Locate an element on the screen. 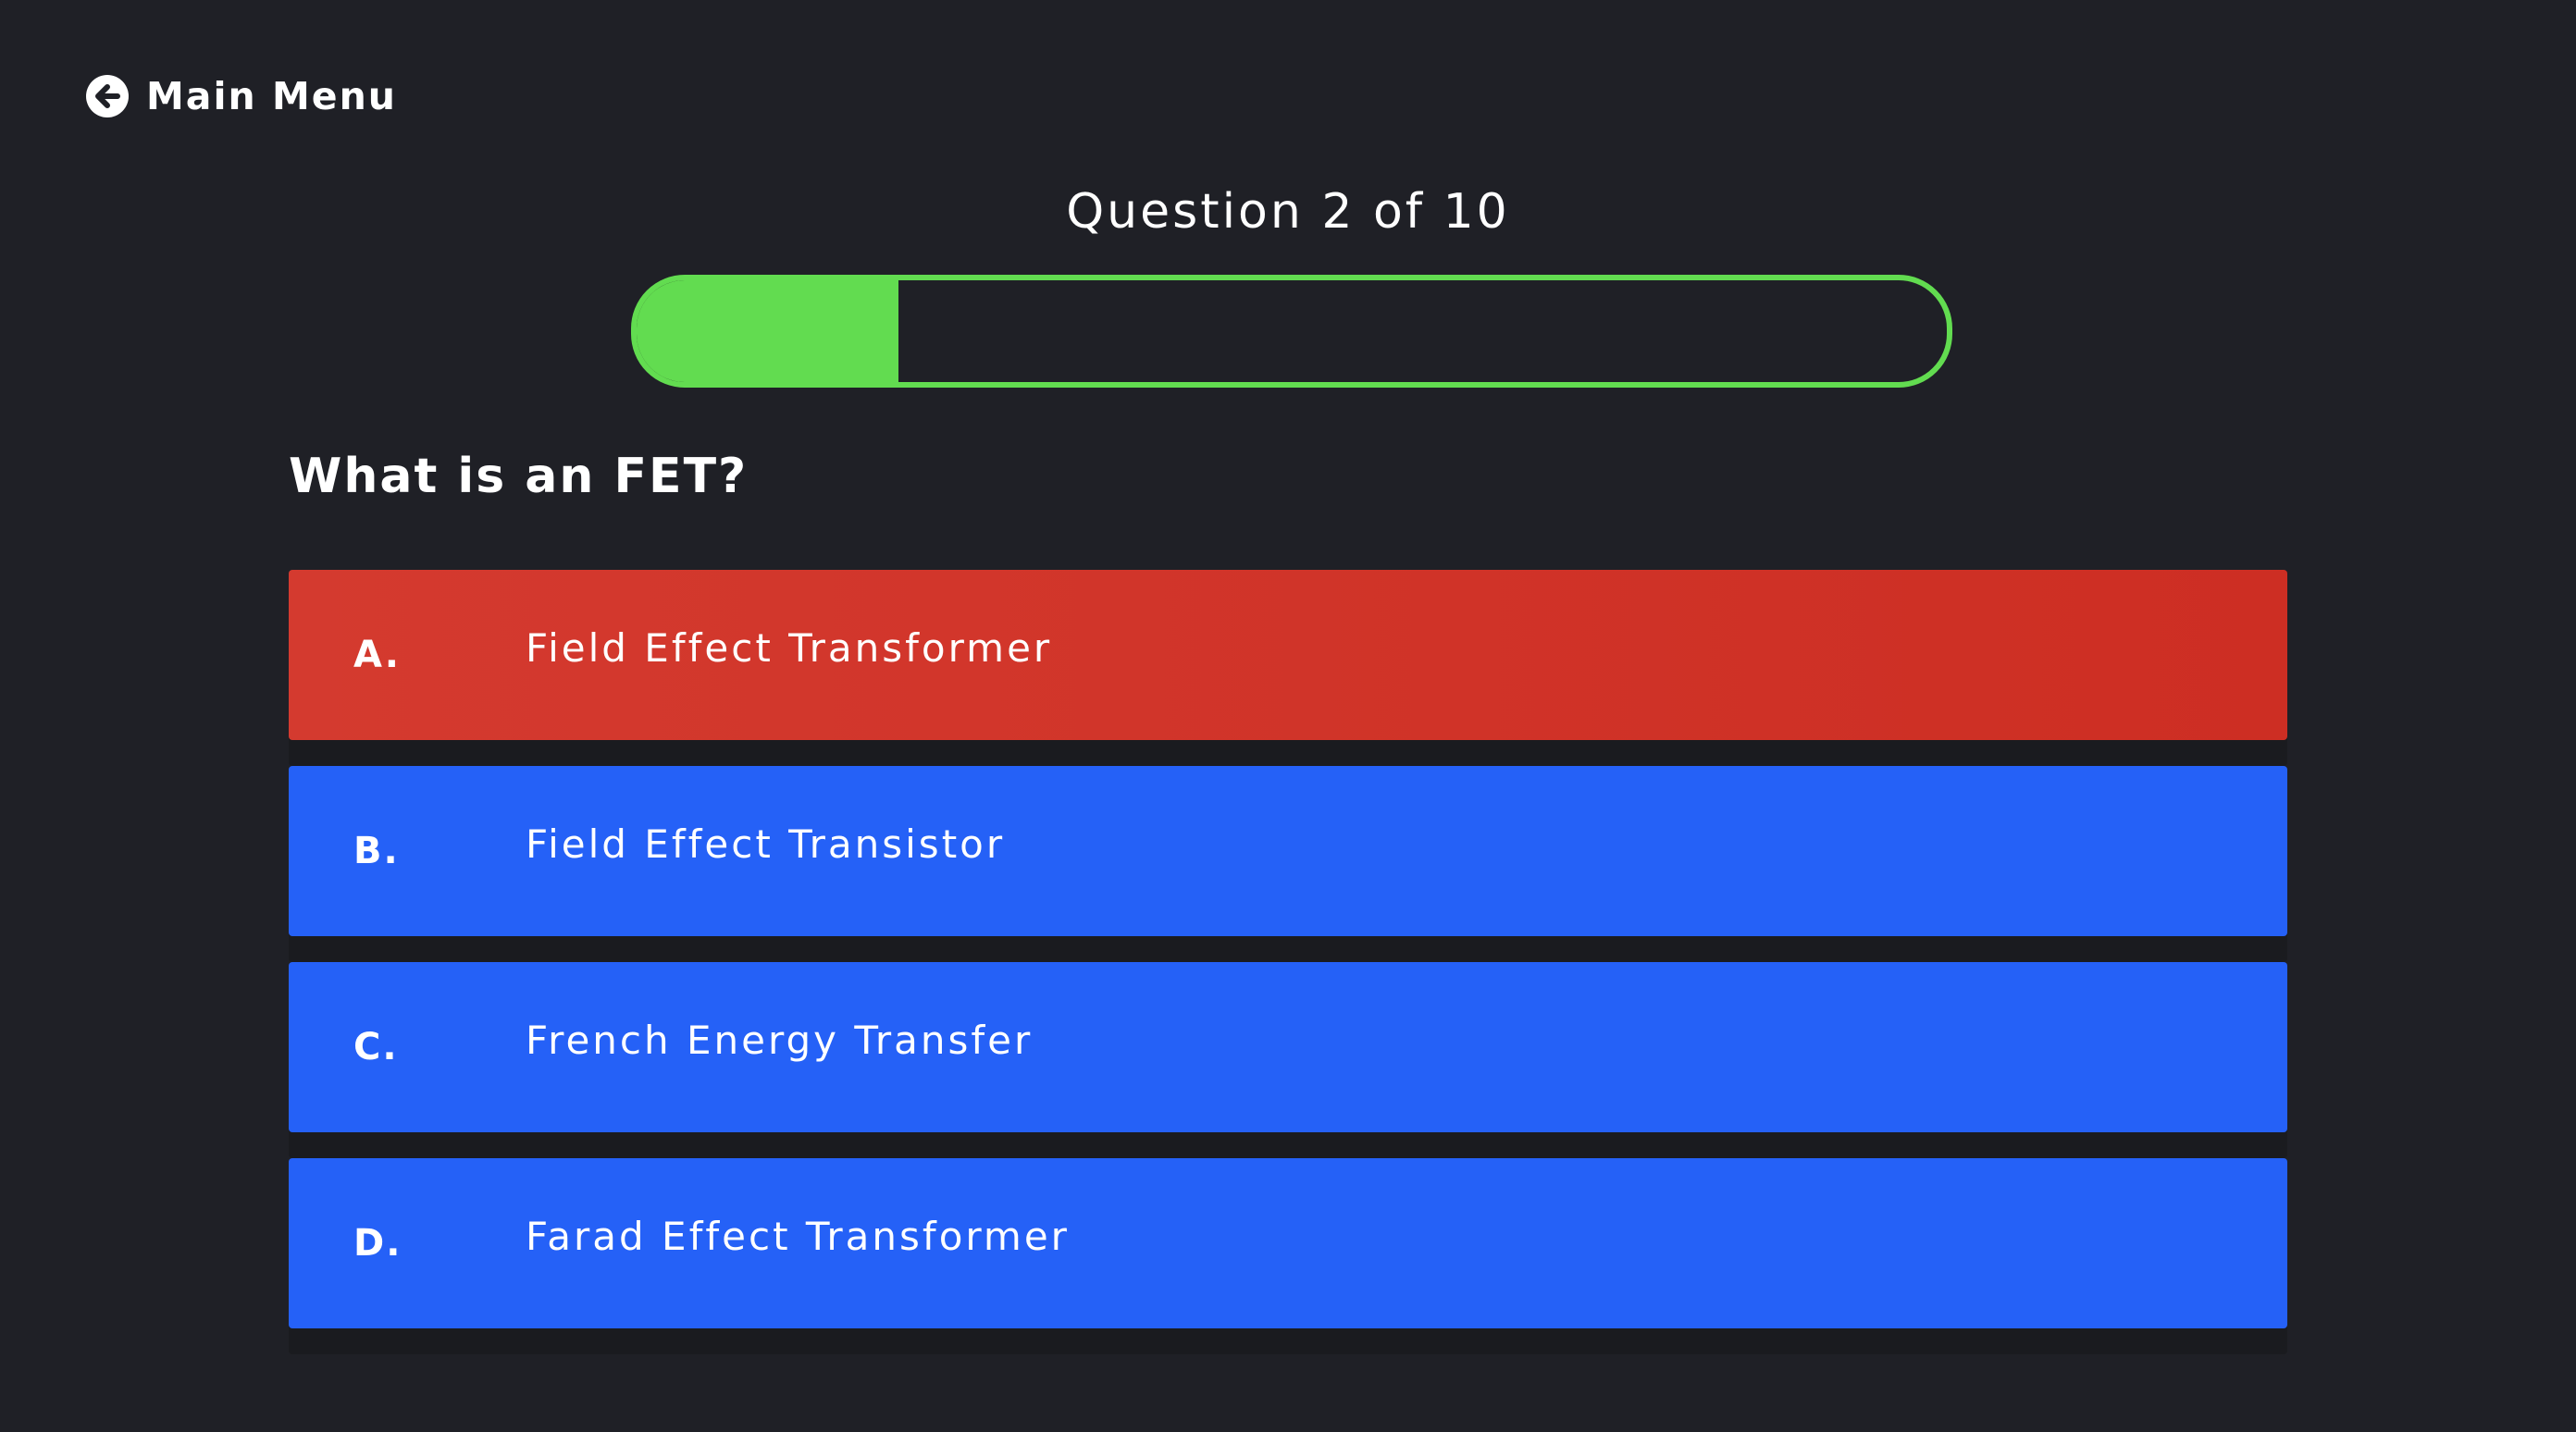  progress-bar-fill is located at coordinates (768, 331).